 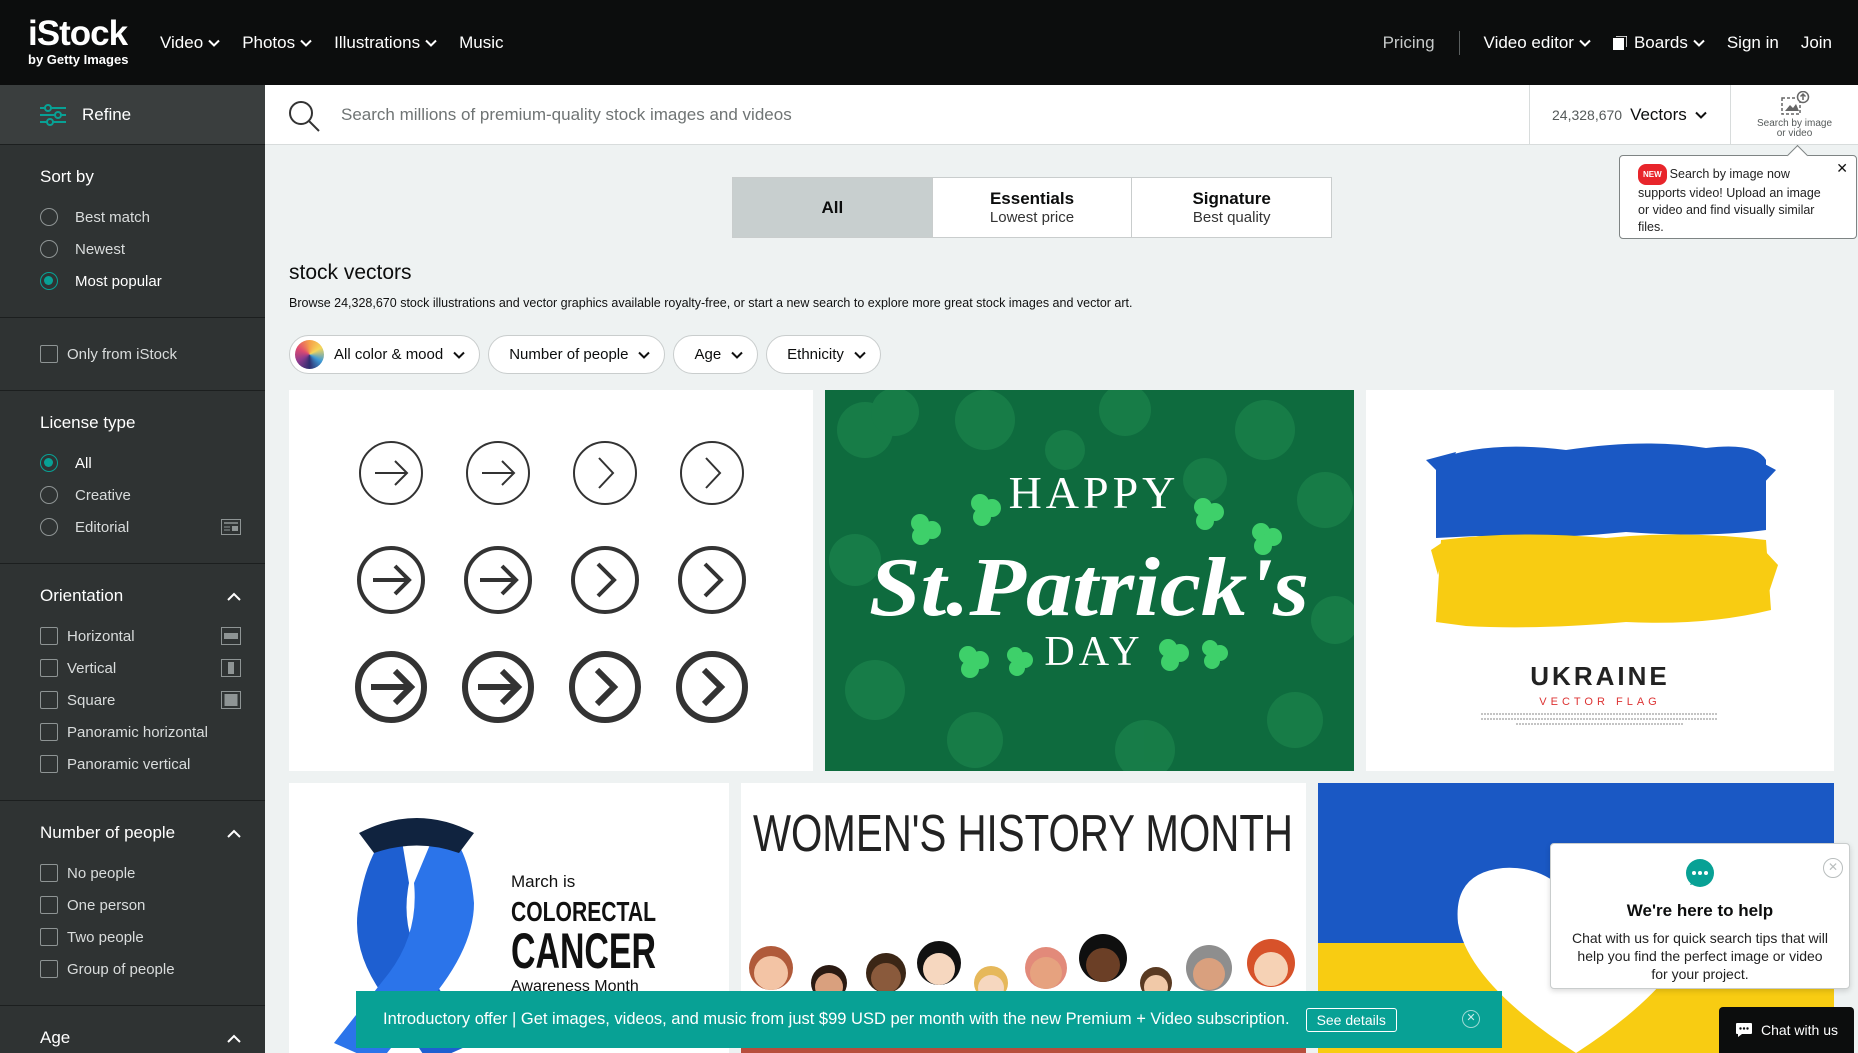 What do you see at coordinates (140, 596) in the screenshot?
I see `orientation-title: Orientation` at bounding box center [140, 596].